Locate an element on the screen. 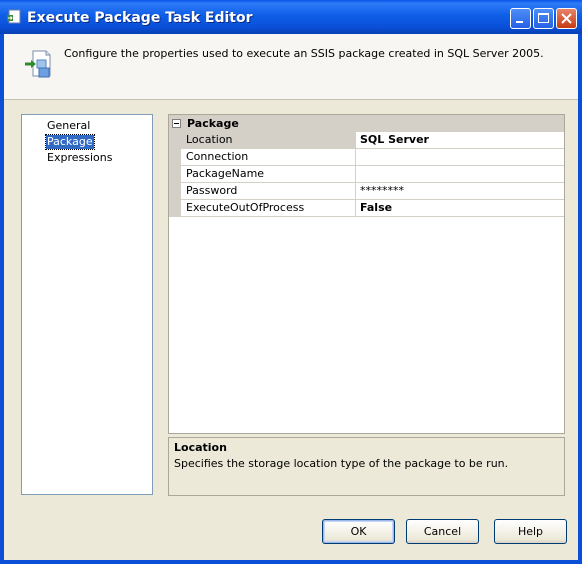  maximize-button is located at coordinates (543, 18).